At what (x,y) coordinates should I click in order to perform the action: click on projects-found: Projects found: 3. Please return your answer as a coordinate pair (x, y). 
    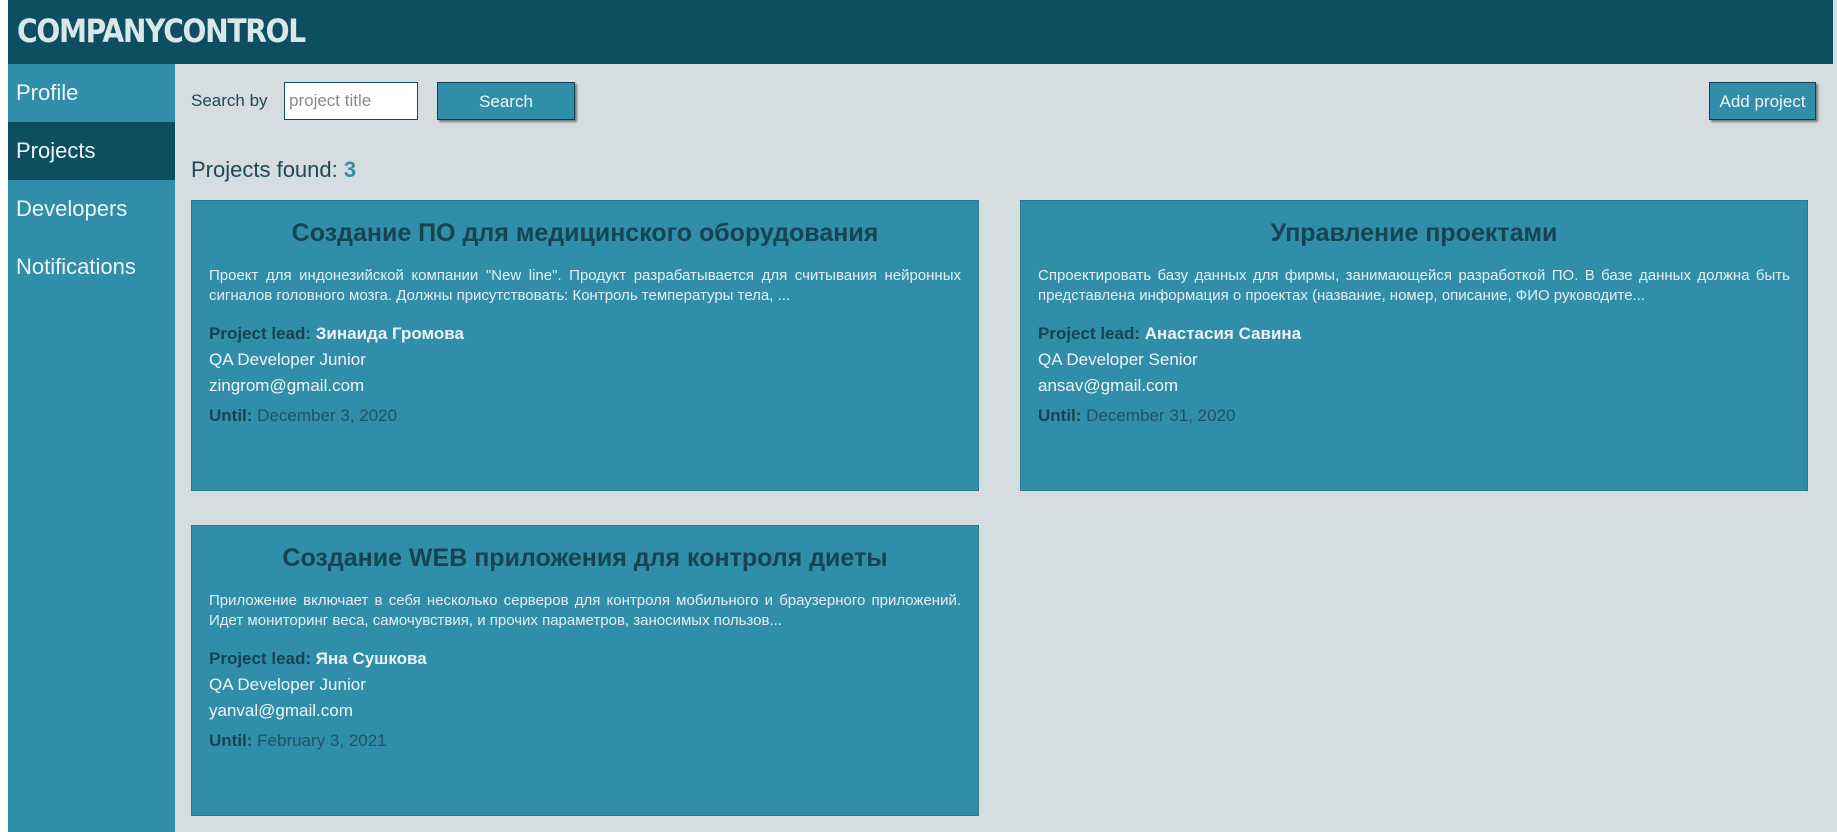
    Looking at the image, I should click on (273, 170).